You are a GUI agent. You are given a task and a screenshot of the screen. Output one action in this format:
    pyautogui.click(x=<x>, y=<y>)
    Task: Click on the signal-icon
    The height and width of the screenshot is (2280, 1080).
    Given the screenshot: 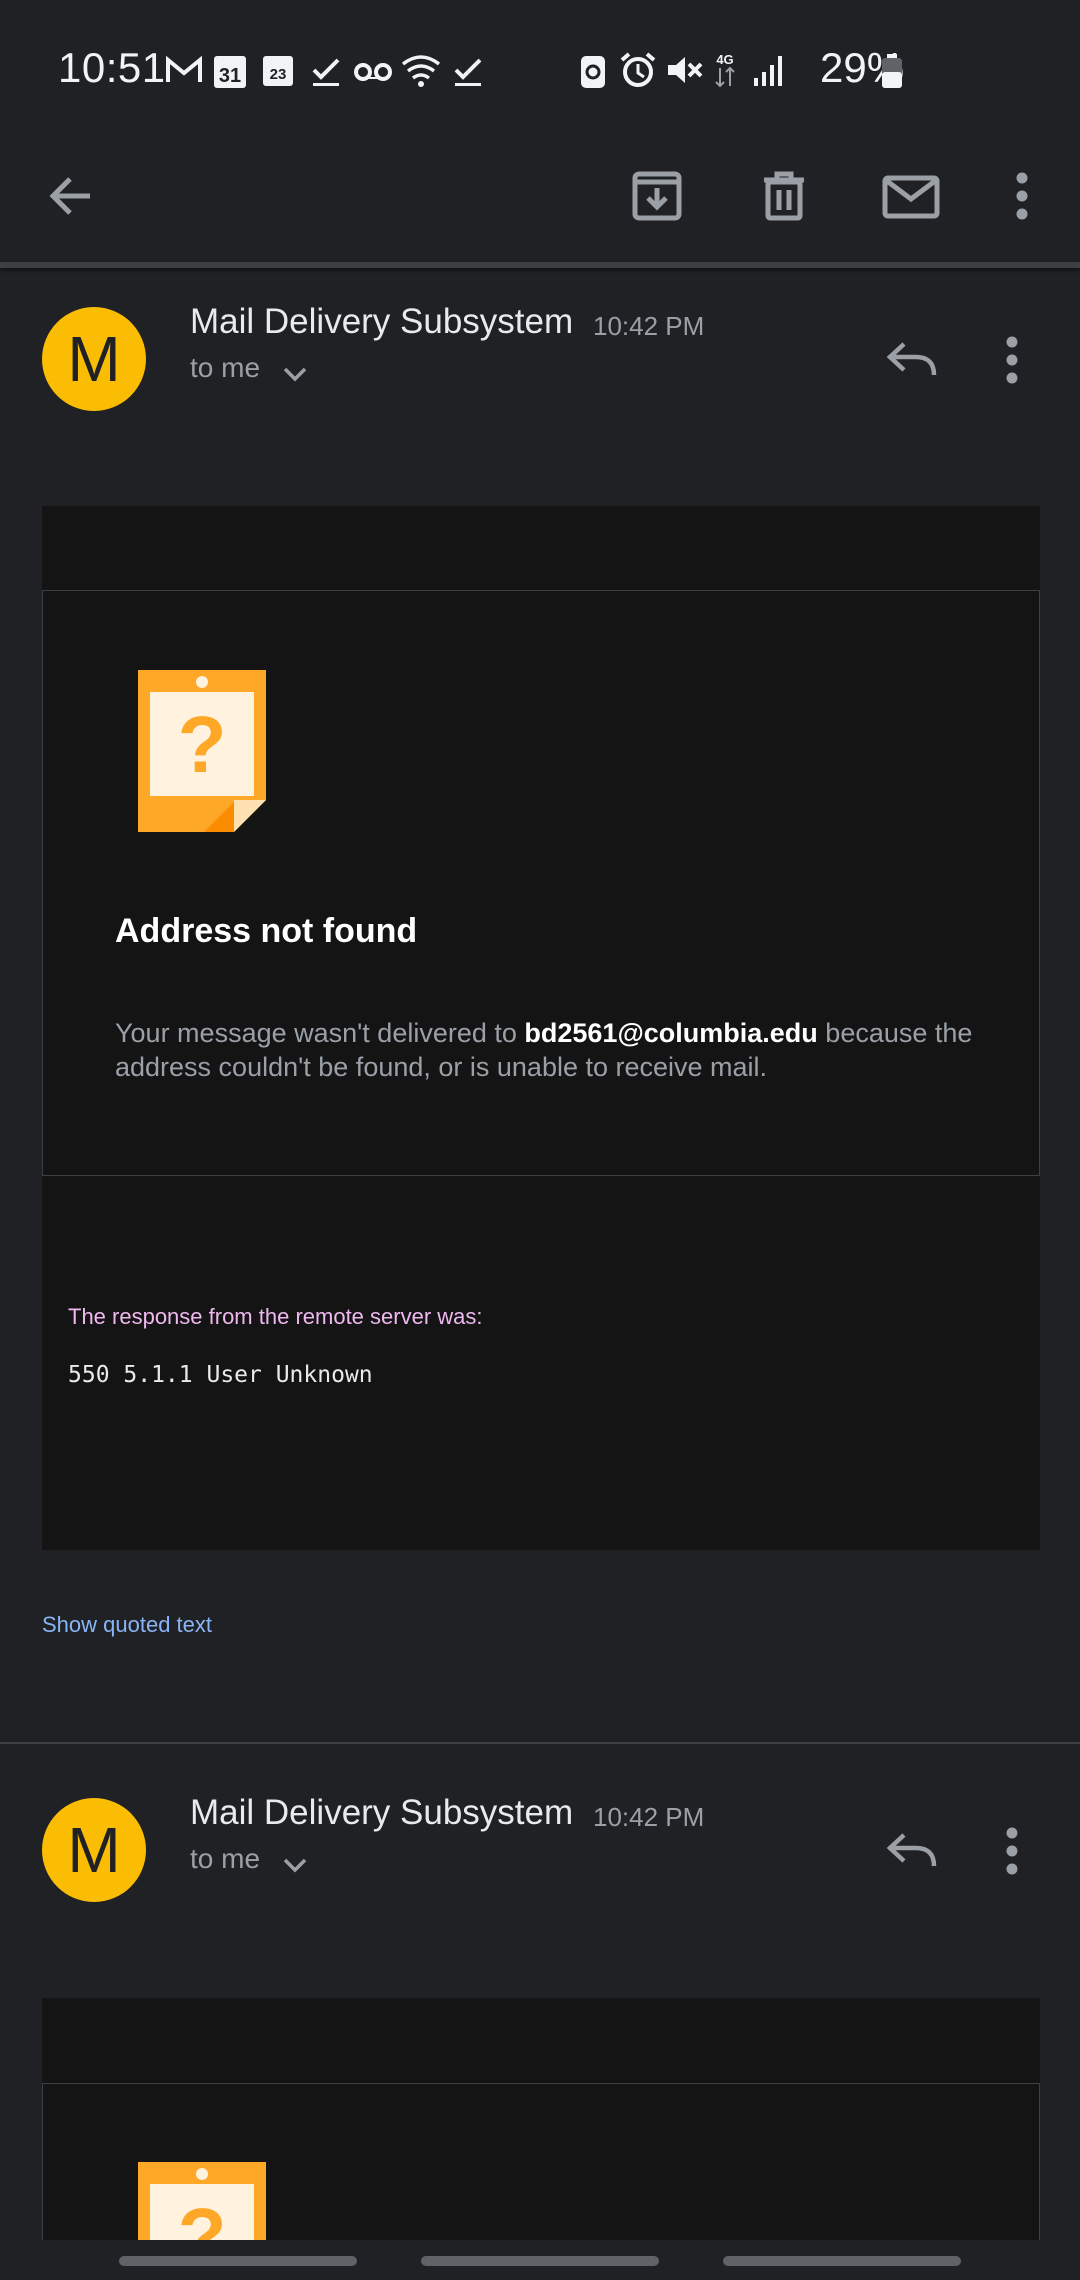 What is the action you would take?
    pyautogui.click(x=768, y=71)
    